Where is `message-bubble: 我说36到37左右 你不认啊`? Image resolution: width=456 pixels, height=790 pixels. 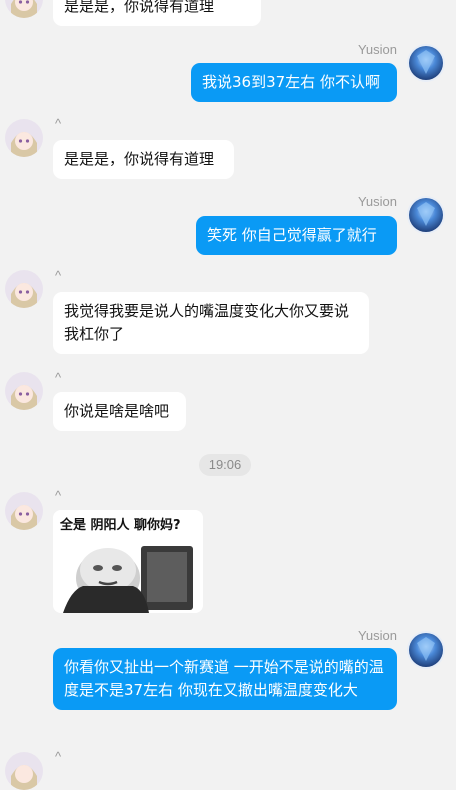 message-bubble: 我说36到37左右 你不认啊 is located at coordinates (294, 82).